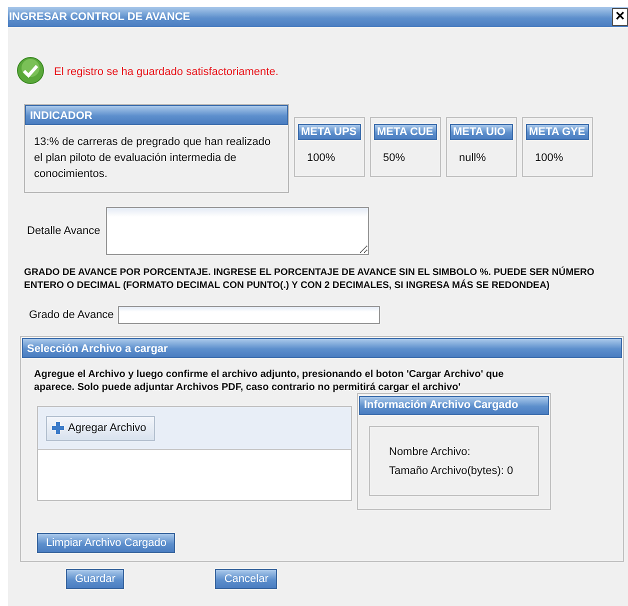  Describe the element at coordinates (166, 72) in the screenshot. I see `success-message: El registro se ha guardado satisfactoriamente.` at that location.